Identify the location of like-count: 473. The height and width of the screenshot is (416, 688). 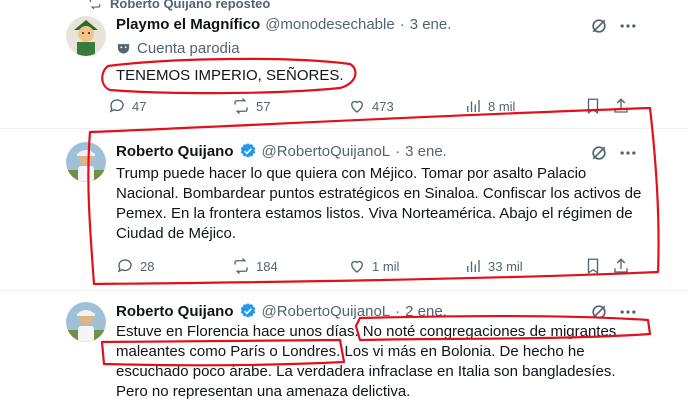
(383, 106).